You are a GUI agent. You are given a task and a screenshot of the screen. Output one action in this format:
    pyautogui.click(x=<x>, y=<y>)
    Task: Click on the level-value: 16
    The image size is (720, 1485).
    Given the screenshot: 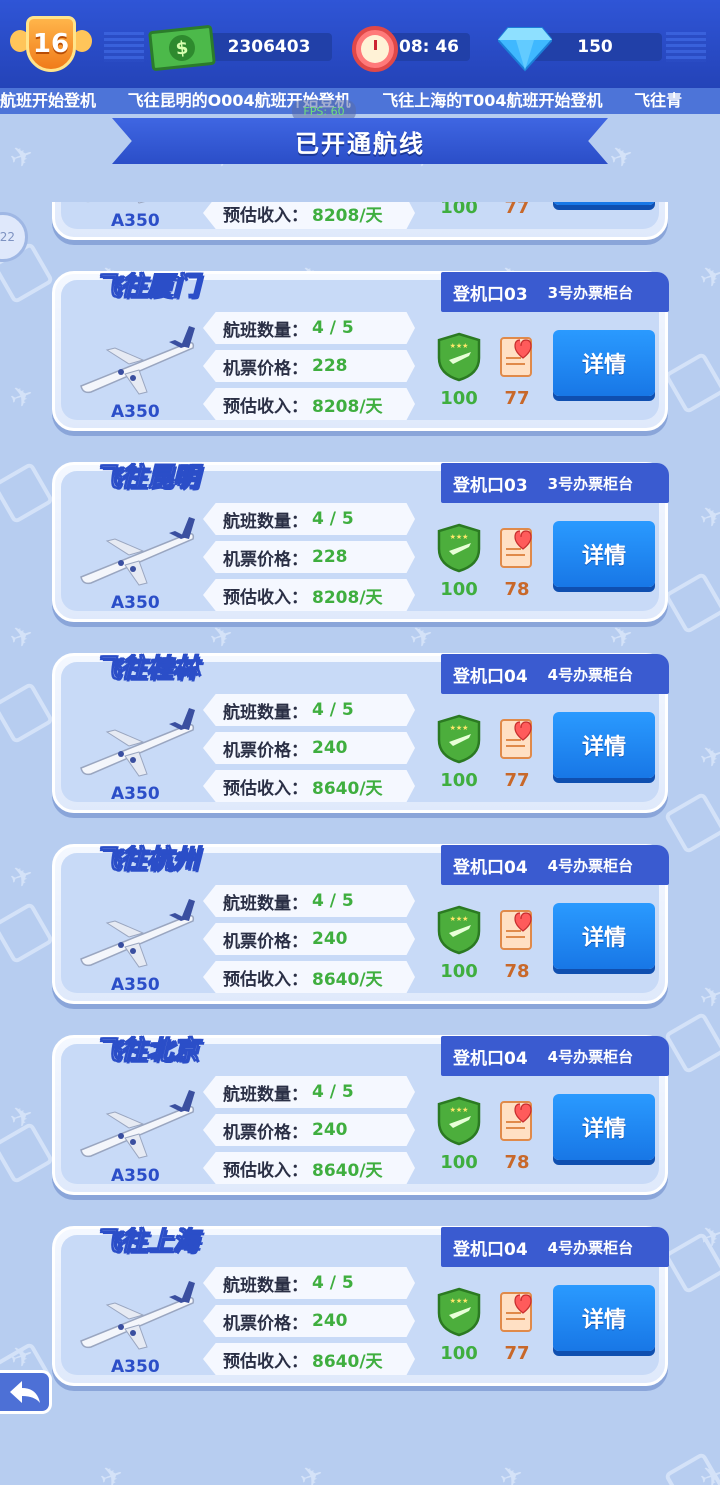 What is the action you would take?
    pyautogui.click(x=51, y=44)
    